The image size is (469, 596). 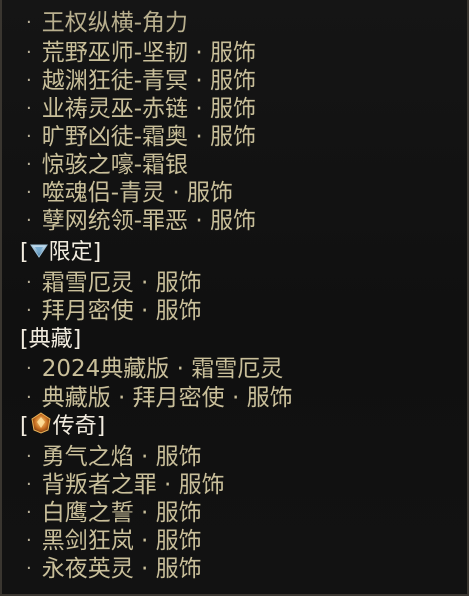 I want to click on item-label: 白鹰之誓 · 服饰, so click(x=121, y=513).